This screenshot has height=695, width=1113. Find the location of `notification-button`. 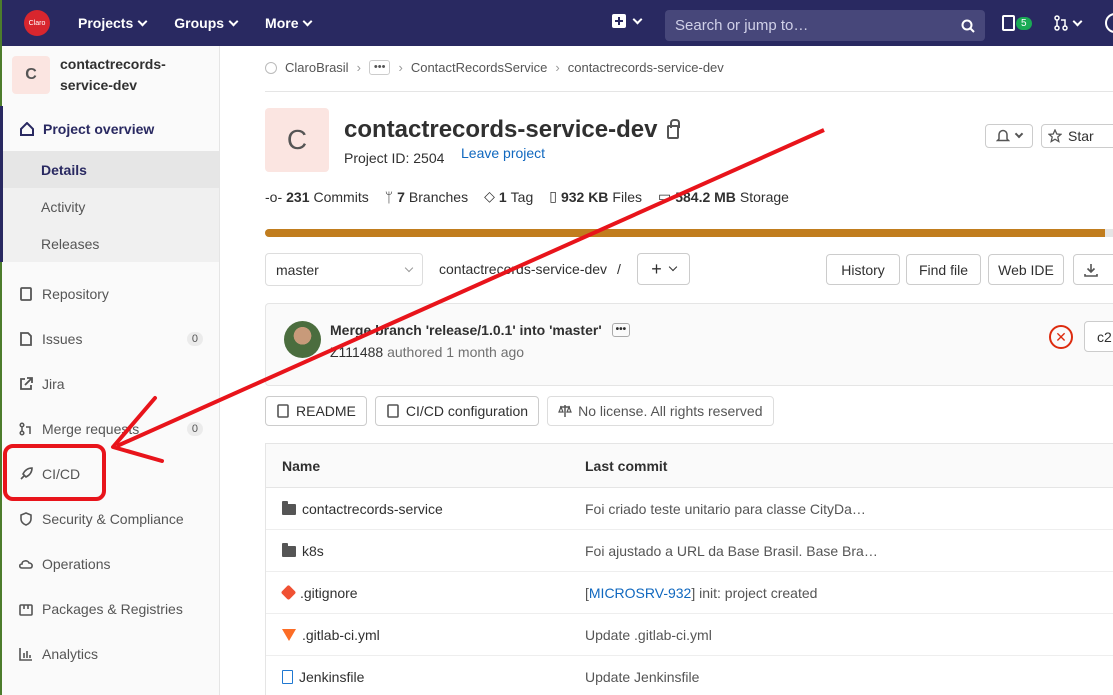

notification-button is located at coordinates (1009, 136).